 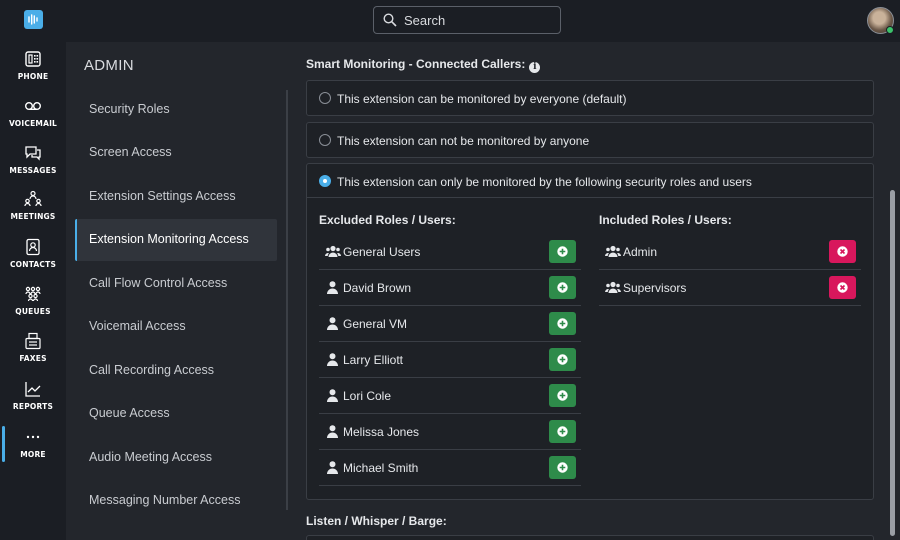 What do you see at coordinates (33, 311) in the screenshot?
I see `rail-label: QUEUES` at bounding box center [33, 311].